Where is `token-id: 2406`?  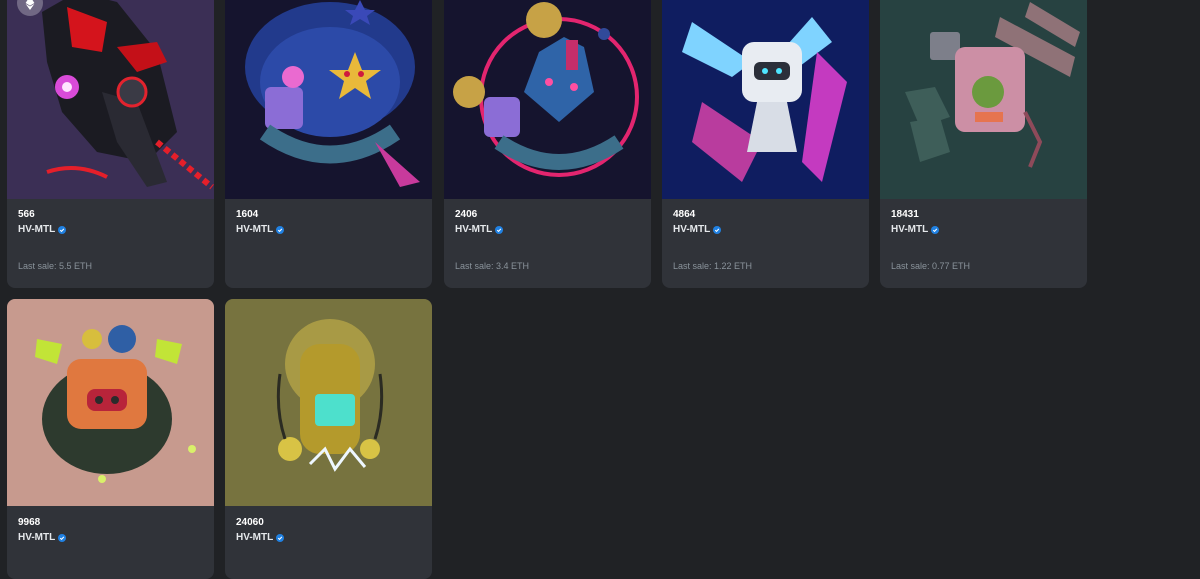 token-id: 2406 is located at coordinates (547, 215).